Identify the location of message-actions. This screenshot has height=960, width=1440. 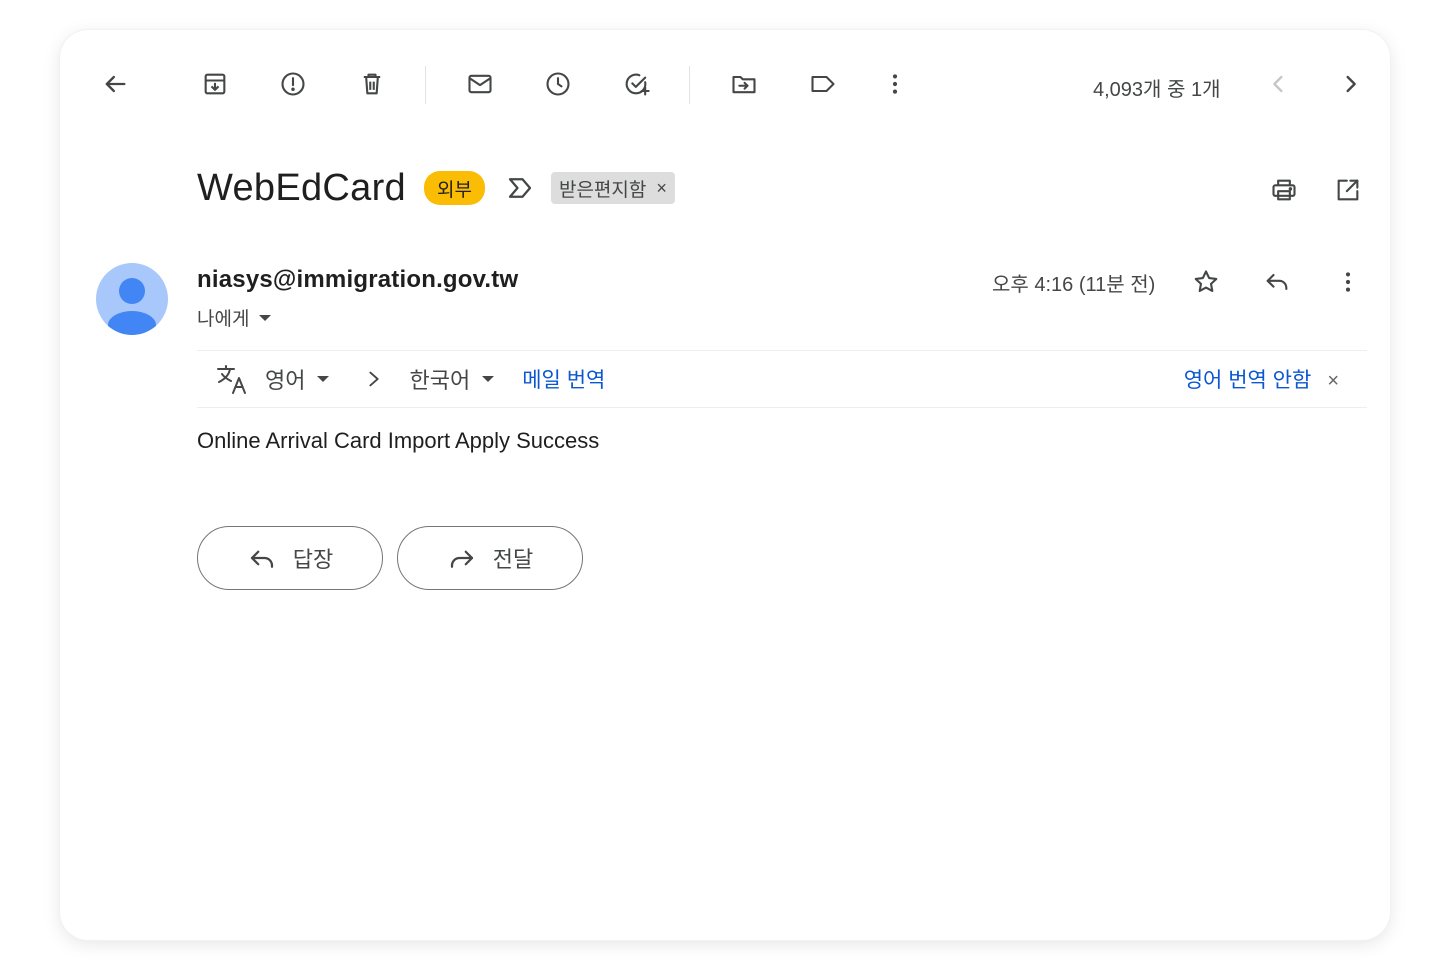
(1277, 282).